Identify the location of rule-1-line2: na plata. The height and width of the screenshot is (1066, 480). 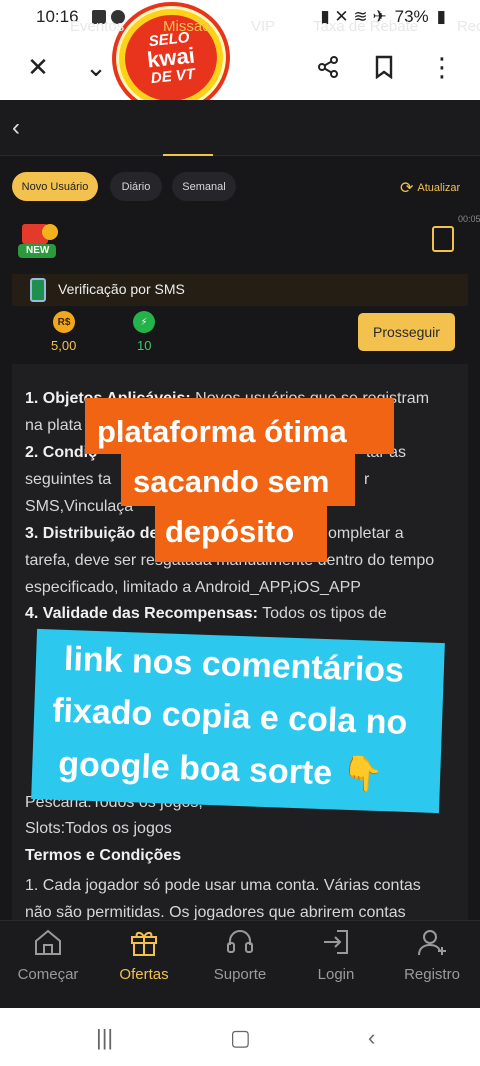
(53, 425).